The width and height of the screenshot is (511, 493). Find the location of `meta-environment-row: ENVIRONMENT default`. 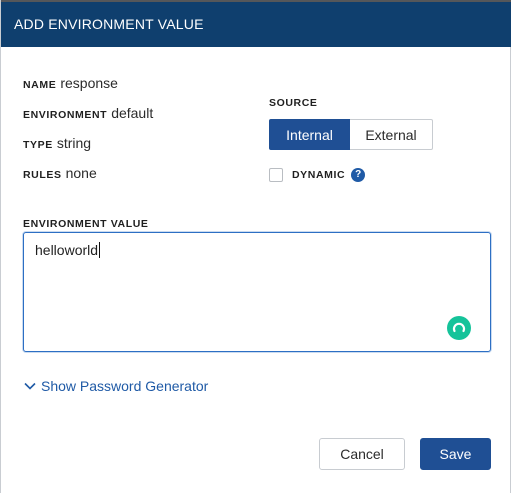

meta-environment-row: ENVIRONMENT default is located at coordinates (88, 113).